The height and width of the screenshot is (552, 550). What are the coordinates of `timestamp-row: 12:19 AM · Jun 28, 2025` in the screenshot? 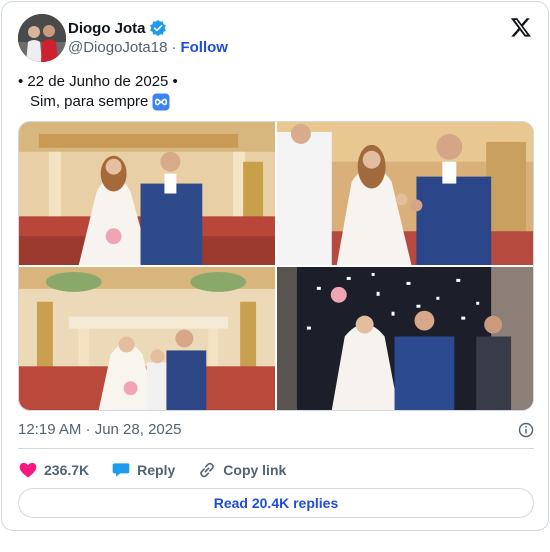 It's located at (276, 429).